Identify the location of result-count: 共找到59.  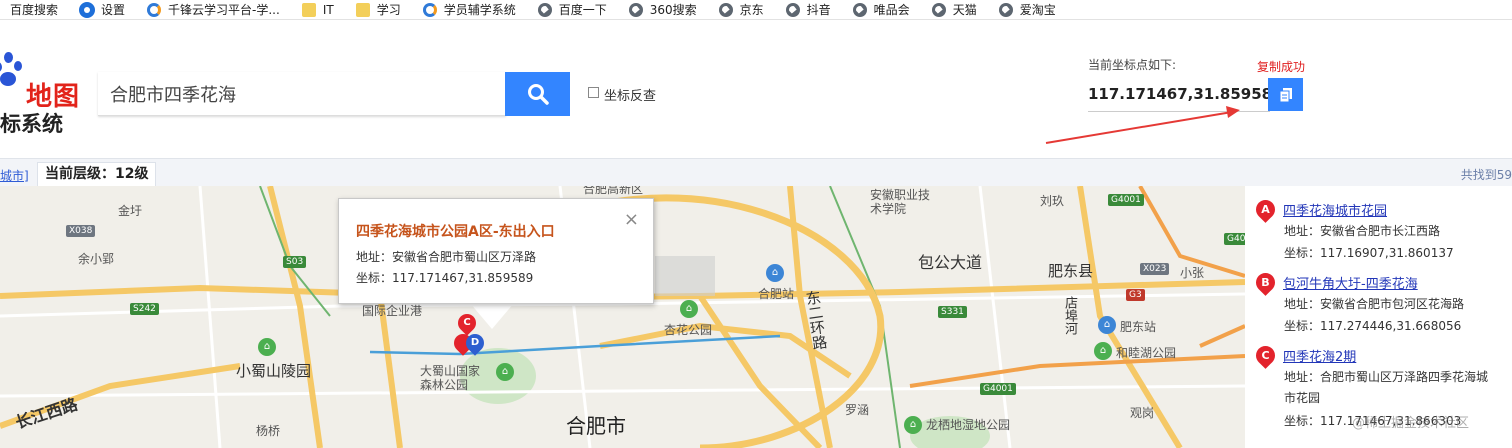
(1486, 175).